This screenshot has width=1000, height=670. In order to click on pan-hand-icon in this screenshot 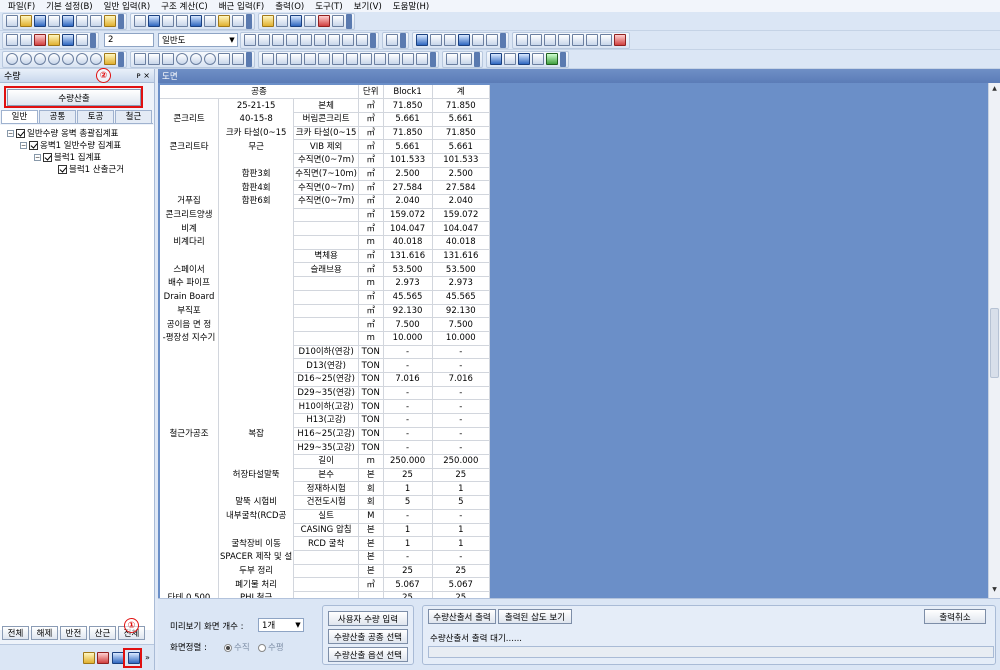, I will do `click(110, 59)`.